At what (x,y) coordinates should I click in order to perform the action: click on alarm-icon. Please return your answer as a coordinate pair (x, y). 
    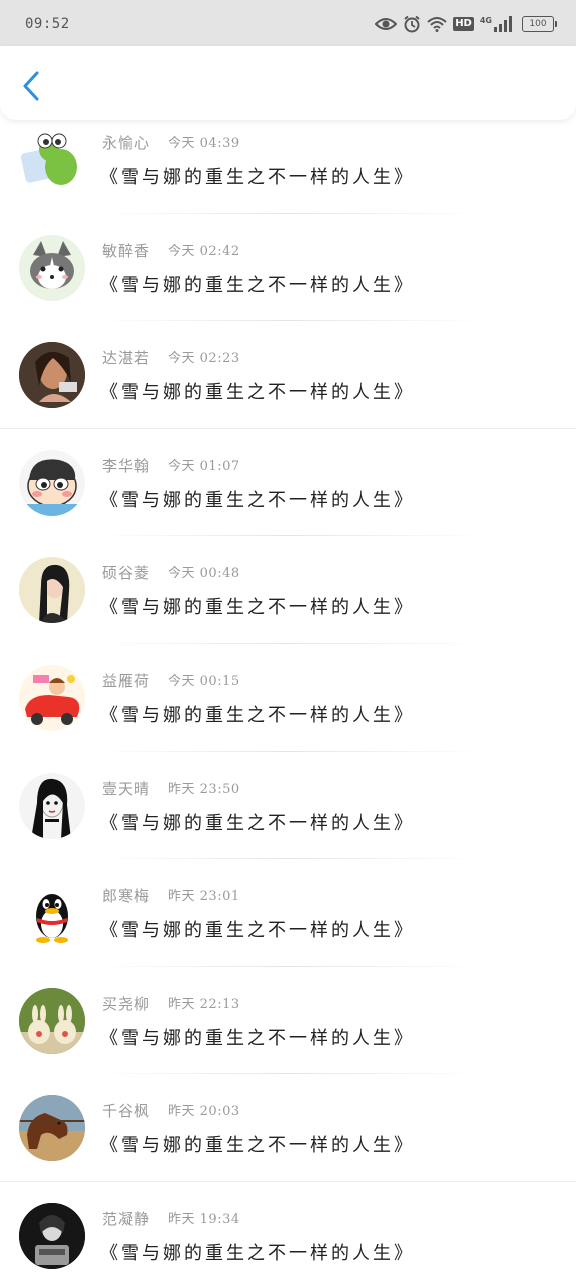
    Looking at the image, I should click on (412, 24).